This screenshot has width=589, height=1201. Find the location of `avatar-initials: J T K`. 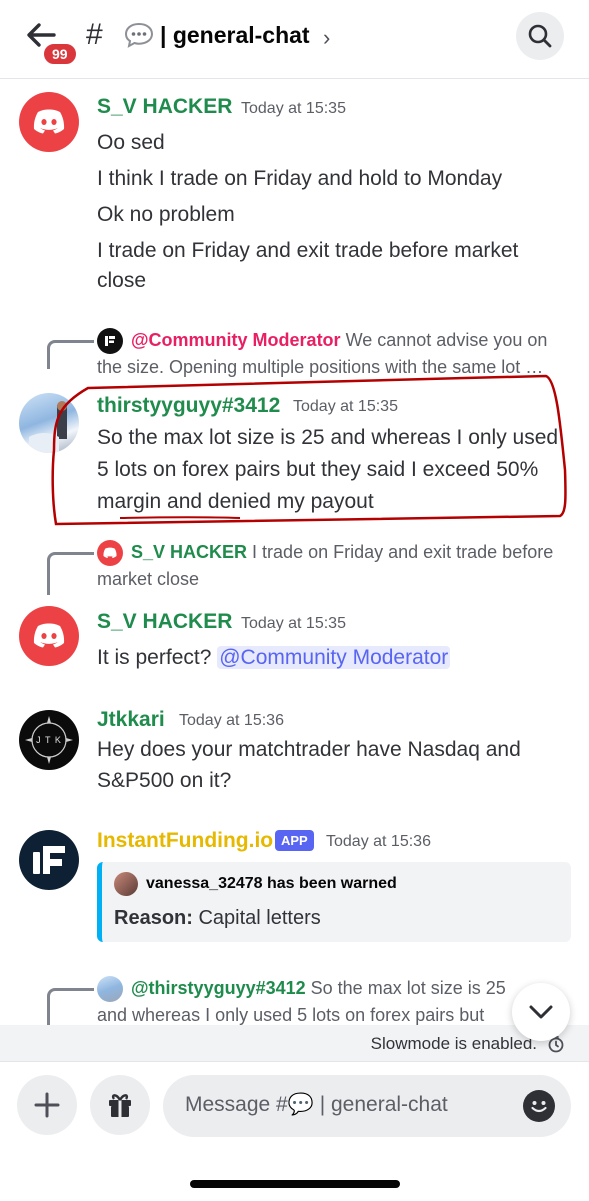

avatar-initials: J T K is located at coordinates (49, 740).